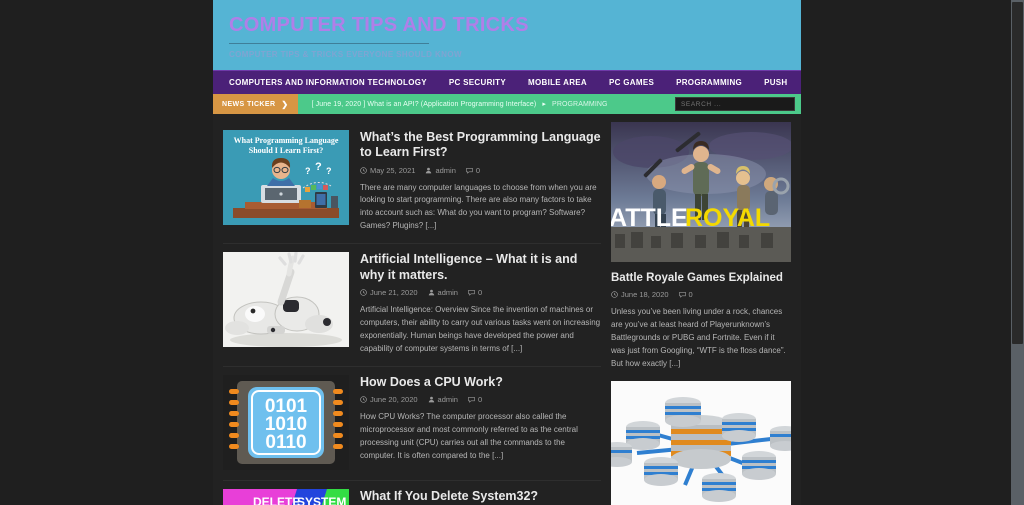 The height and width of the screenshot is (505, 1024). I want to click on title-divider, so click(329, 43).